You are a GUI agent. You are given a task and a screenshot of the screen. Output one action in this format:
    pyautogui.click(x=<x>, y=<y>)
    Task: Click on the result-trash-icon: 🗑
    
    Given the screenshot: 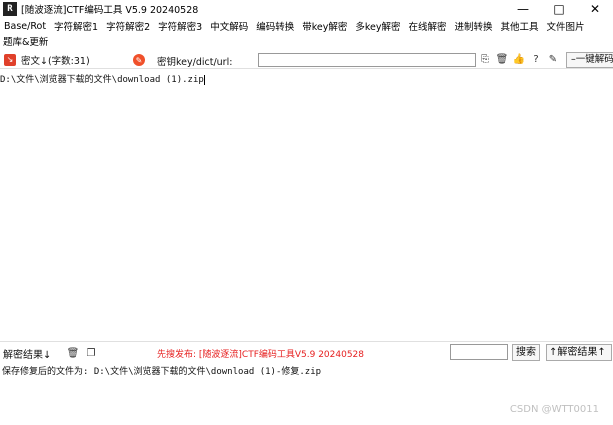 What is the action you would take?
    pyautogui.click(x=73, y=353)
    